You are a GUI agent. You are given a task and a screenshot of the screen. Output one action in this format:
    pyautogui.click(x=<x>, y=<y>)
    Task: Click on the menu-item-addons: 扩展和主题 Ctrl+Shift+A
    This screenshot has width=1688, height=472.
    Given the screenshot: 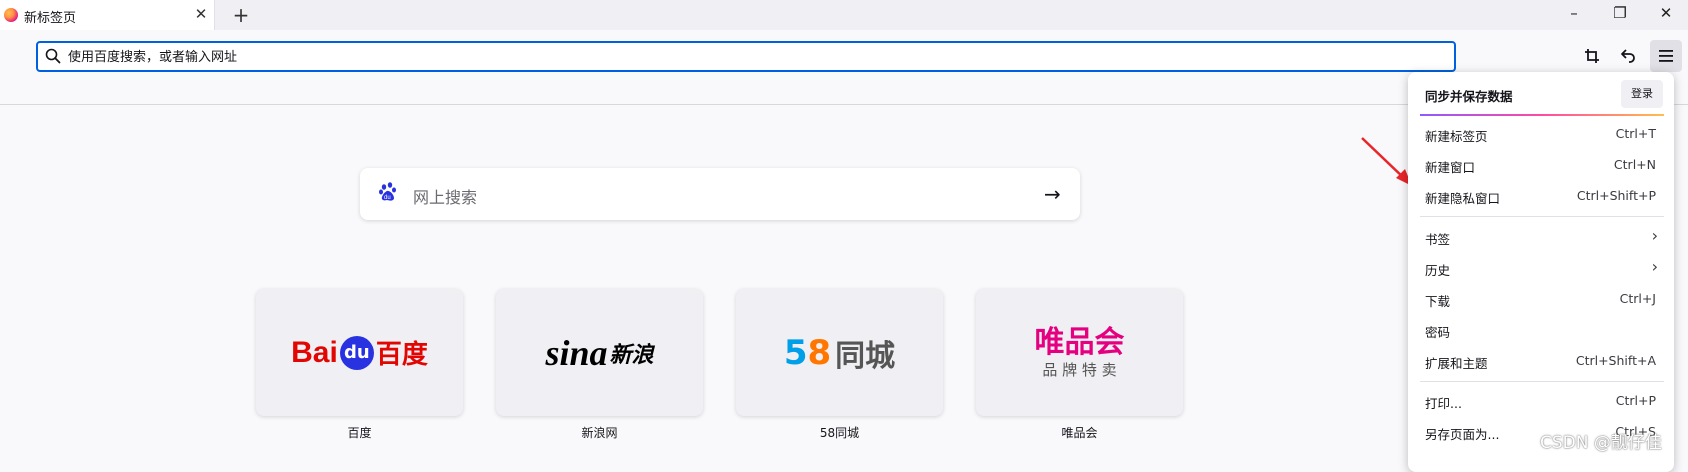 What is the action you would take?
    pyautogui.click(x=1541, y=361)
    